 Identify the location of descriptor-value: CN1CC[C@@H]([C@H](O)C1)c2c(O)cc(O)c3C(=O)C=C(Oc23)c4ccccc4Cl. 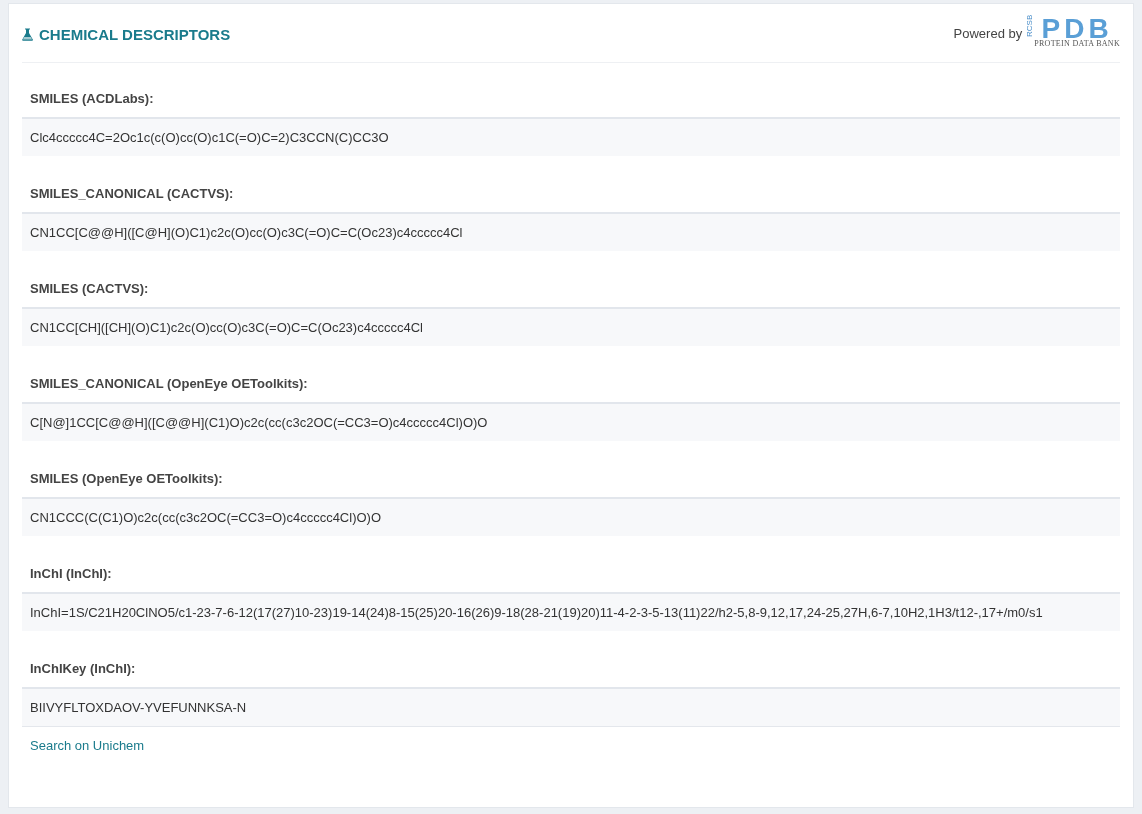
(571, 232).